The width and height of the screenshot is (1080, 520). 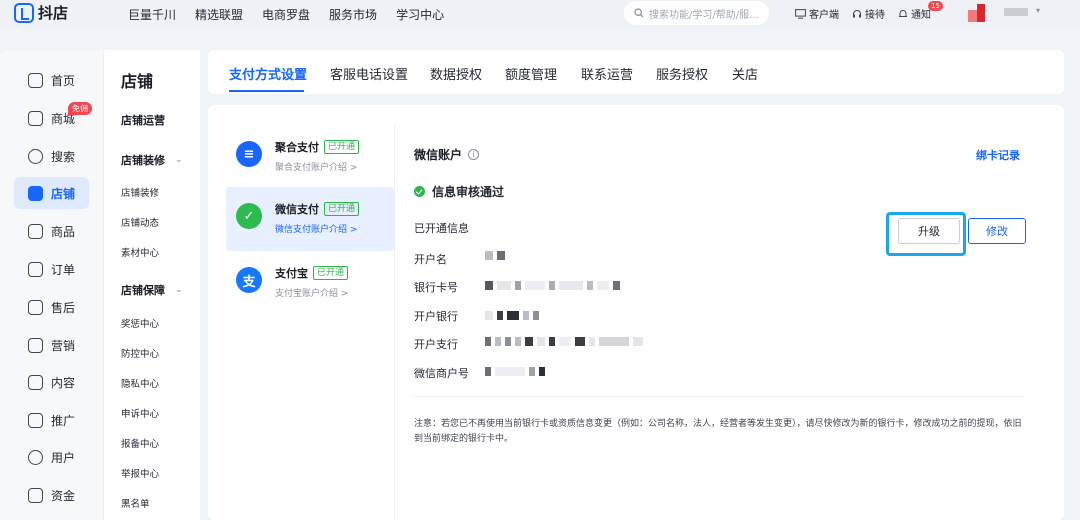 I want to click on goods-icon, so click(x=35, y=231).